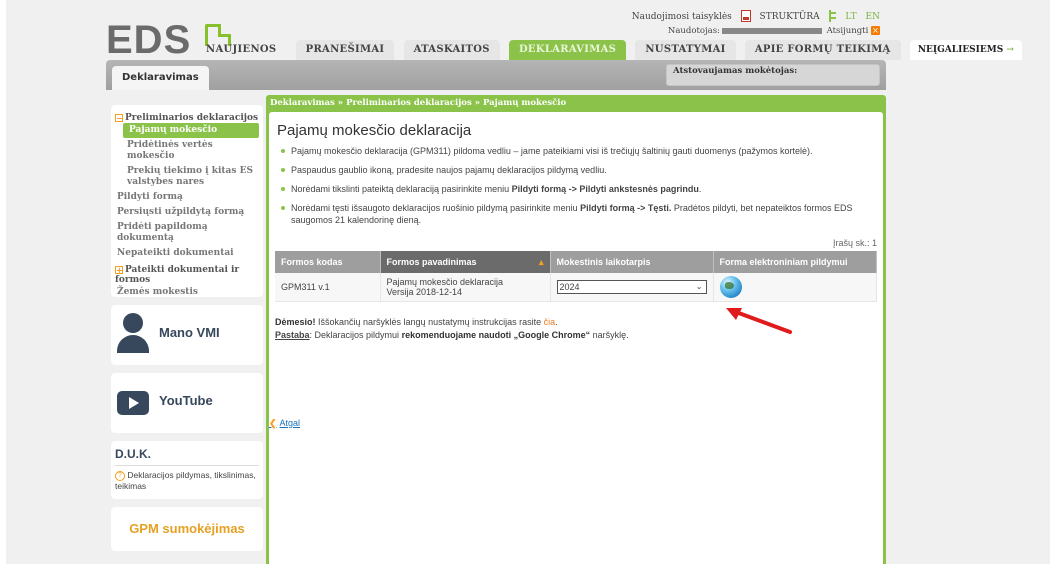 The height and width of the screenshot is (564, 1055). I want to click on back-label: Atgal, so click(290, 423).